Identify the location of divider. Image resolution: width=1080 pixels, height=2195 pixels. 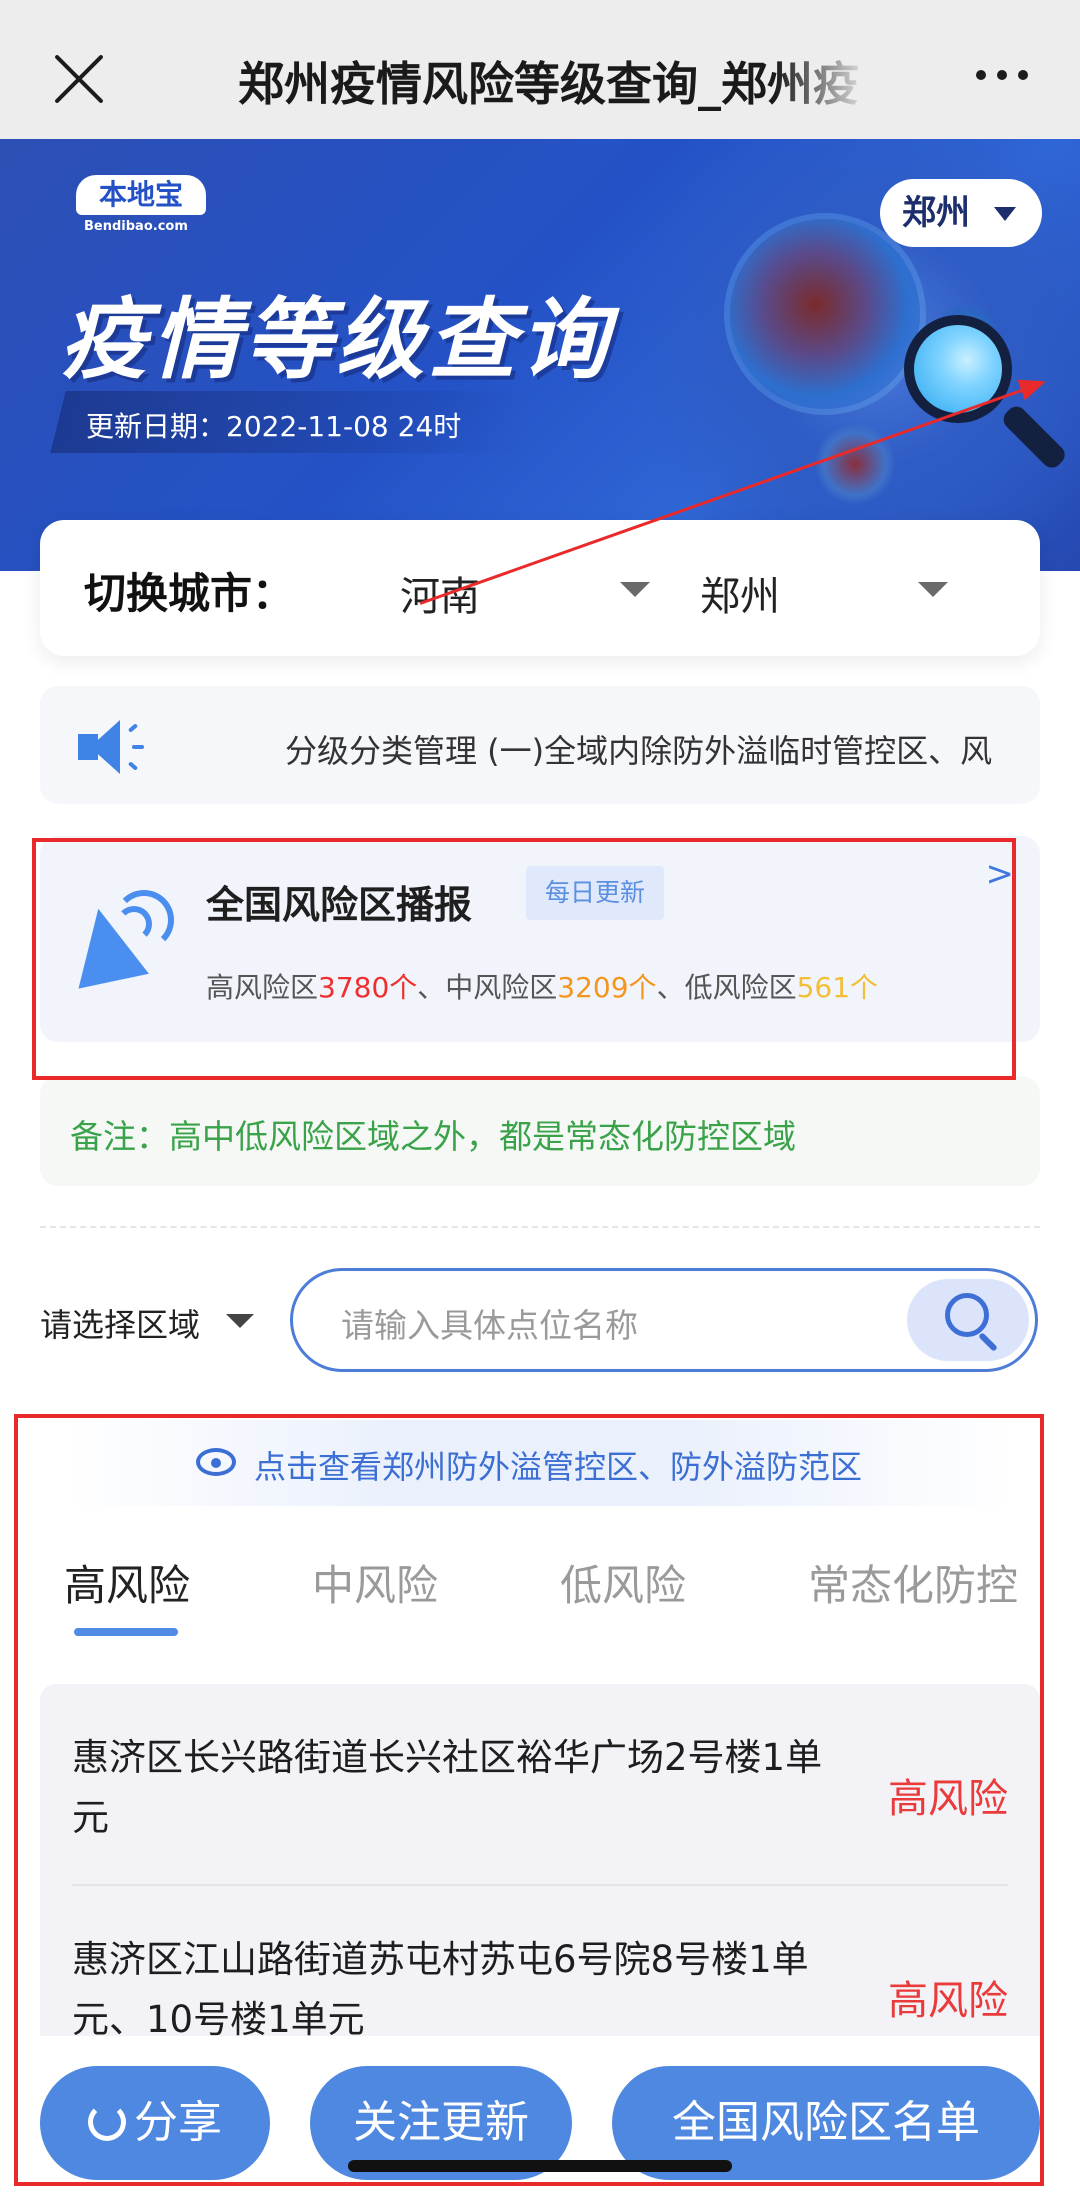
(540, 1227).